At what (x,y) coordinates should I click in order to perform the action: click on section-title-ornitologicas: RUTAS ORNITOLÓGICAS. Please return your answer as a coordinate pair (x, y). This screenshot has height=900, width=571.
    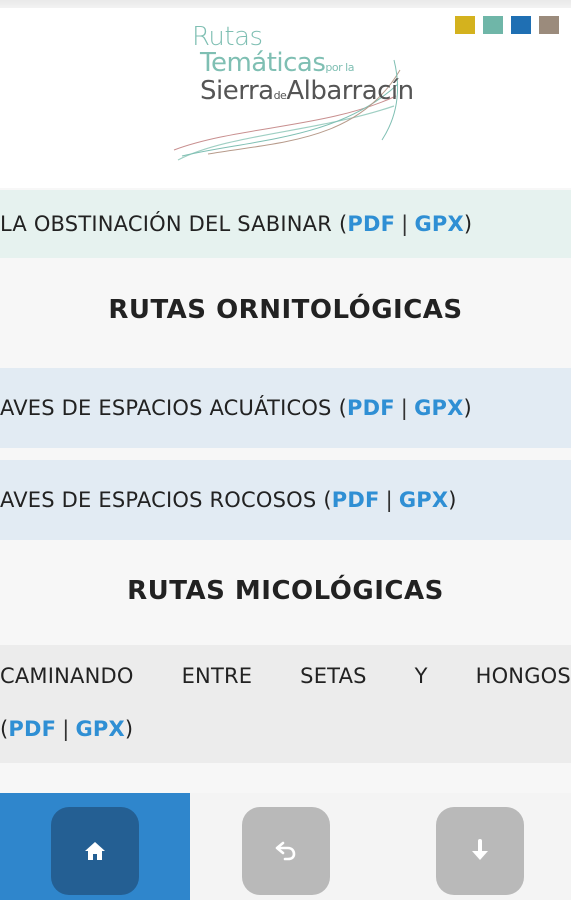
    Looking at the image, I should click on (285, 310).